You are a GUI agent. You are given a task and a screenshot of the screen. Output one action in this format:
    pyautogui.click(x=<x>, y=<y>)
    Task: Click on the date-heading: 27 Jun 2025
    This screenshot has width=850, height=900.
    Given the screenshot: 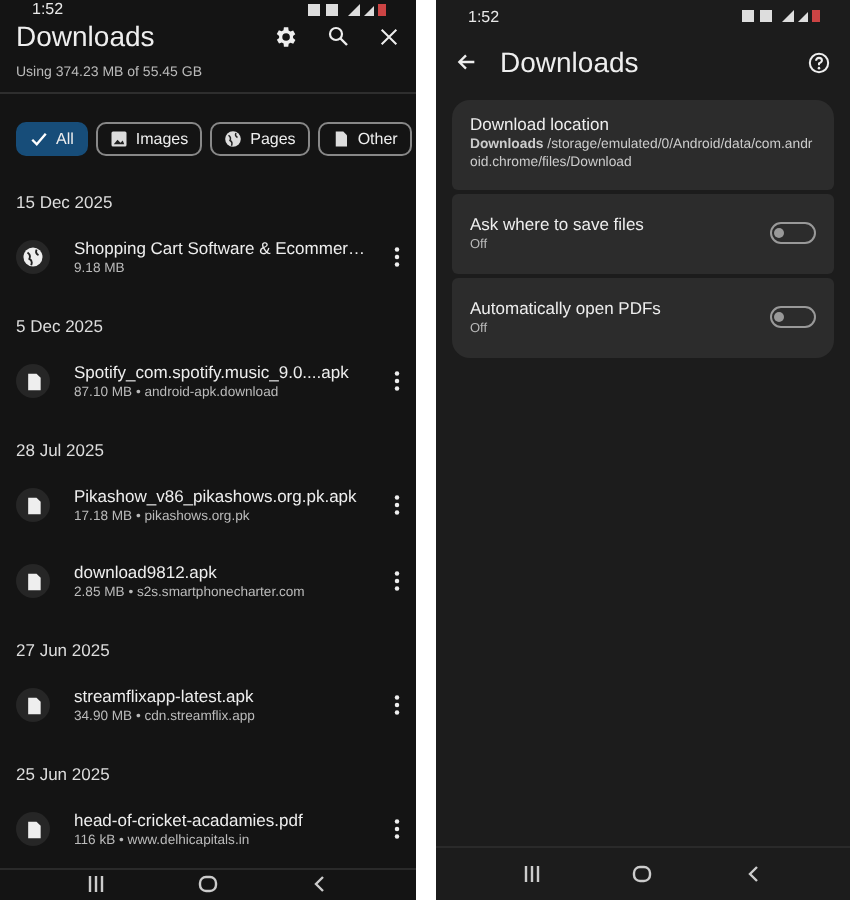 What is the action you would take?
    pyautogui.click(x=63, y=650)
    